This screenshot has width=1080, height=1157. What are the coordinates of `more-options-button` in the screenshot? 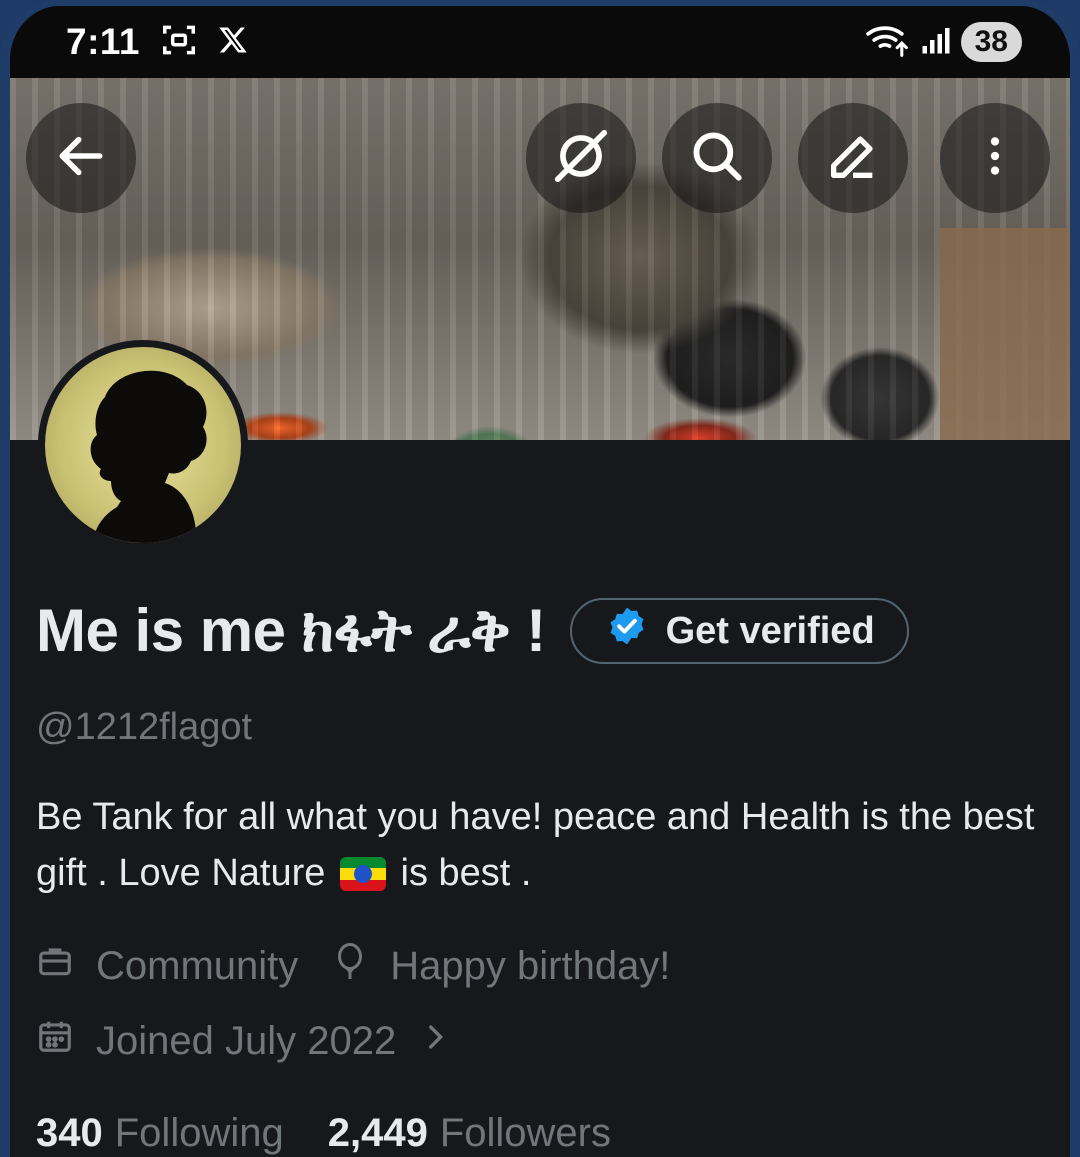 It's located at (995, 158).